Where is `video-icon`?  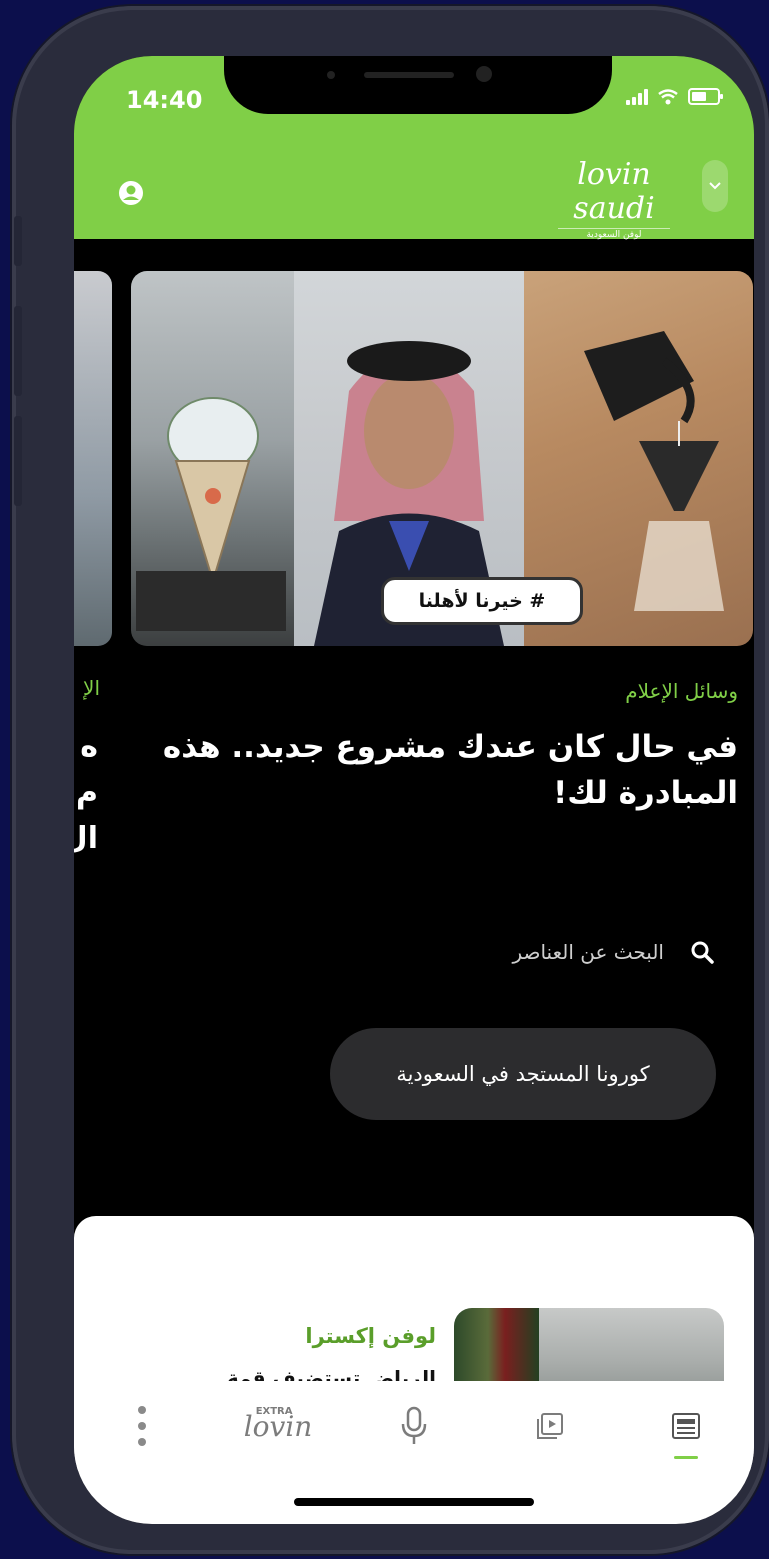 video-icon is located at coordinates (550, 1426).